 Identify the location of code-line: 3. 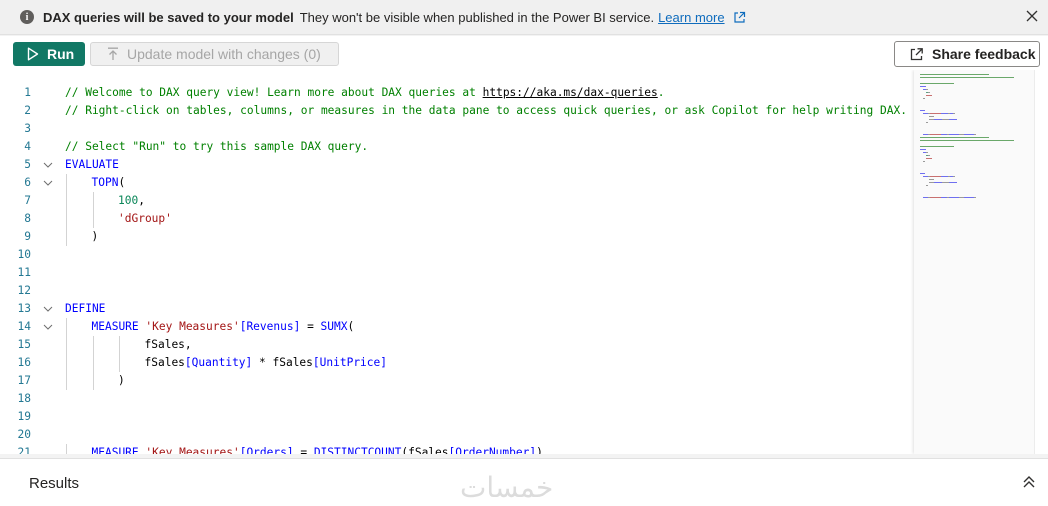
(455, 129).